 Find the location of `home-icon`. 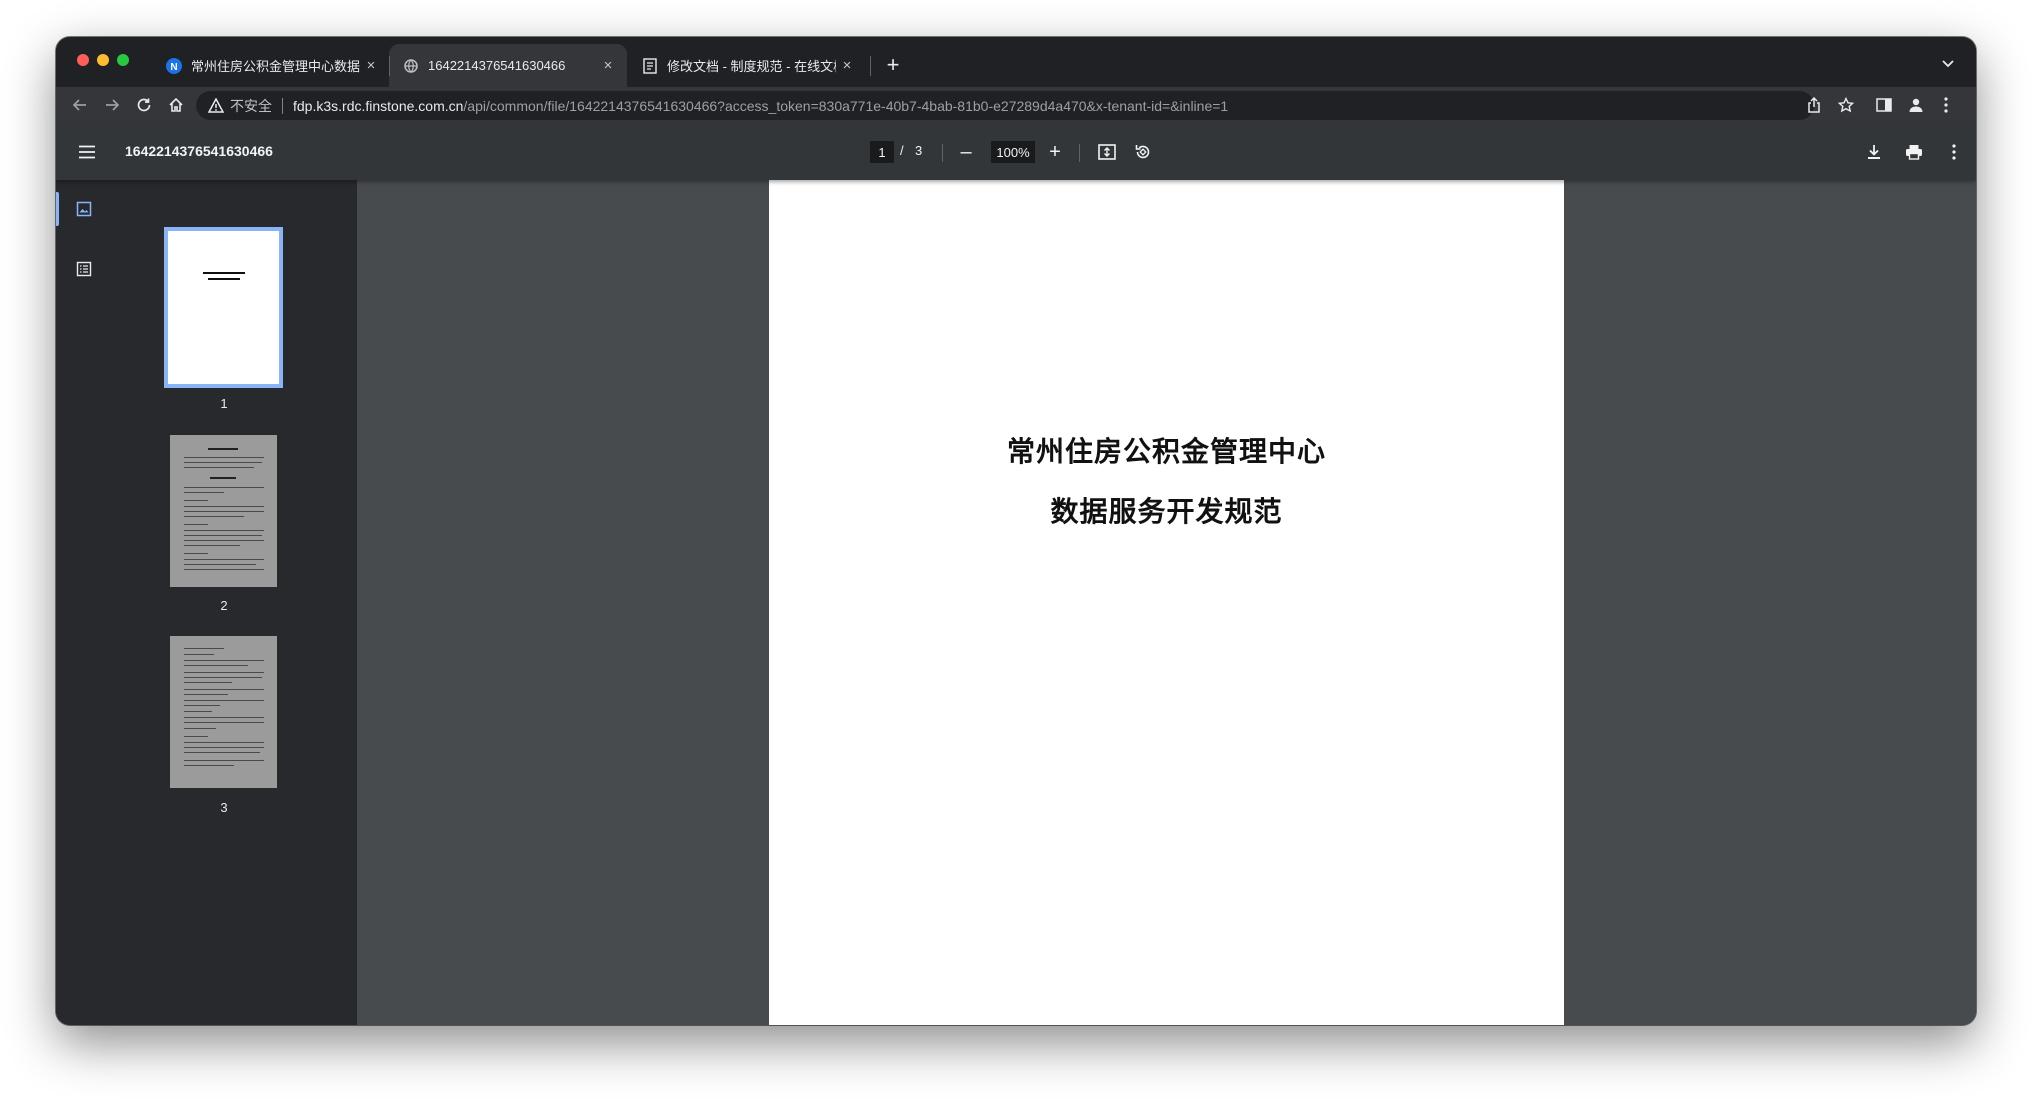

home-icon is located at coordinates (176, 105).